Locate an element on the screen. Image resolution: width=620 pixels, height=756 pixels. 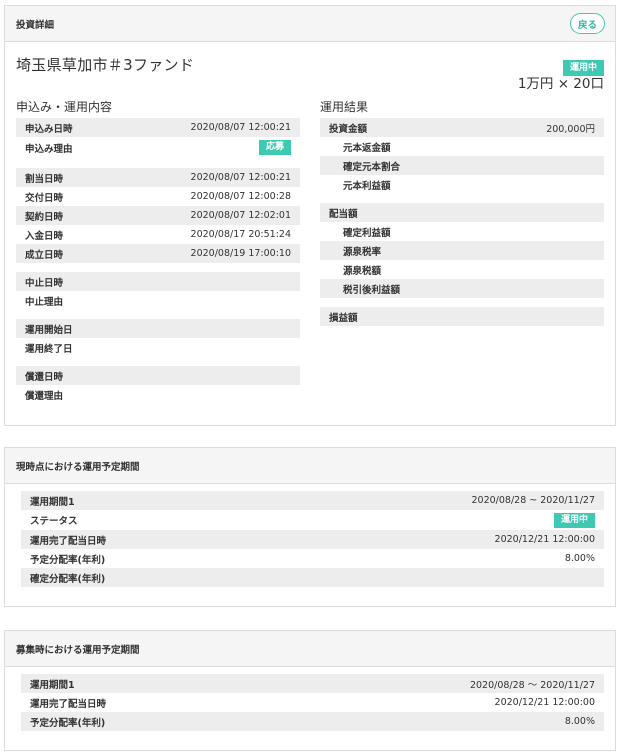
recruit-plan-header: 募集時における運用予定期間 is located at coordinates (310, 649).